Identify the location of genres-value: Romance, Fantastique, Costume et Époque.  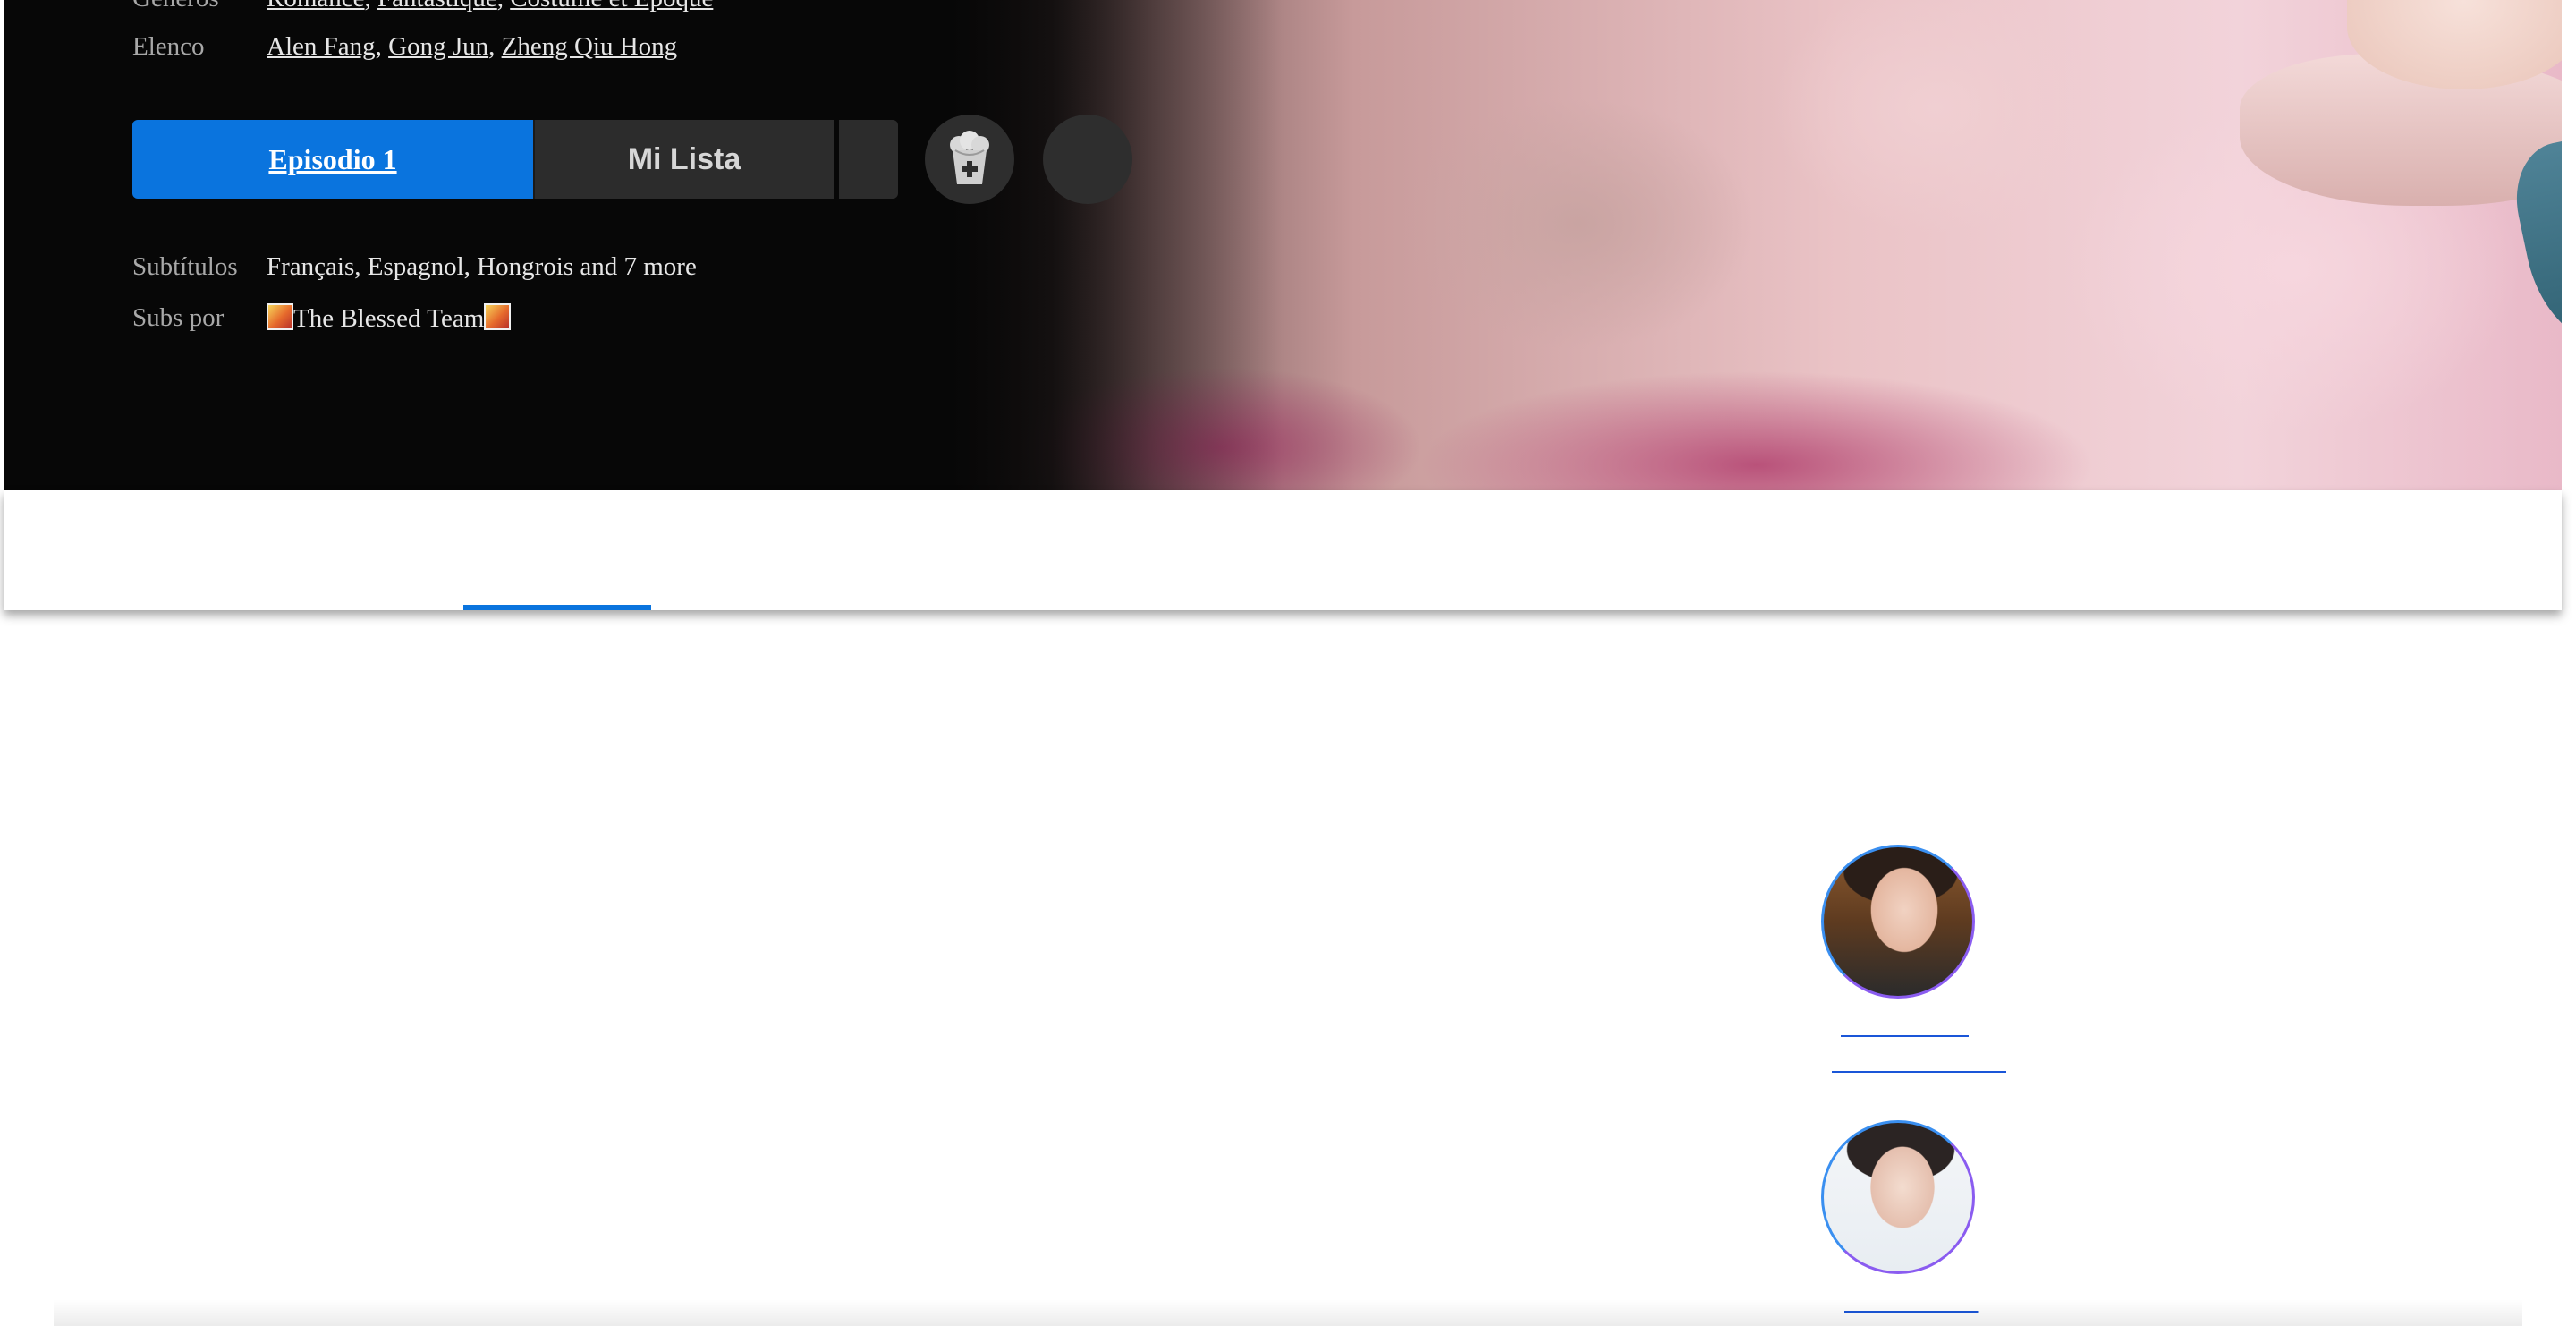
(490, 6).